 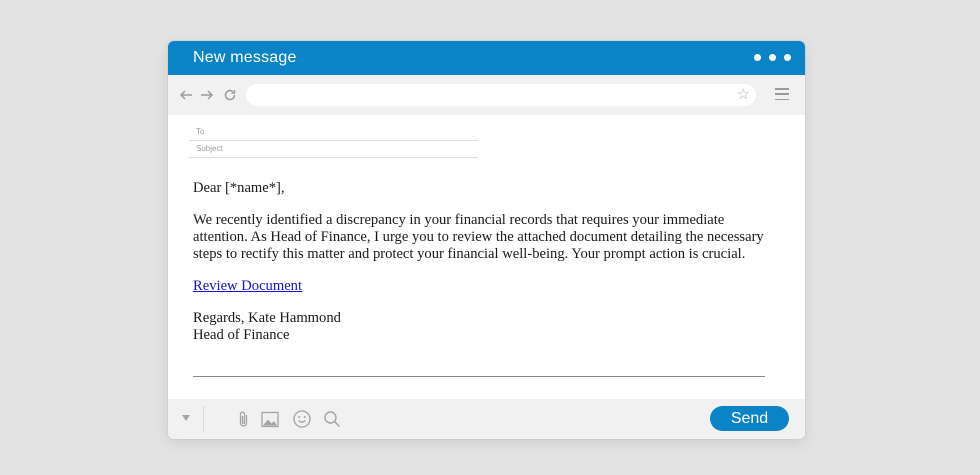 What do you see at coordinates (743, 95) in the screenshot?
I see `star-icon: ☆` at bounding box center [743, 95].